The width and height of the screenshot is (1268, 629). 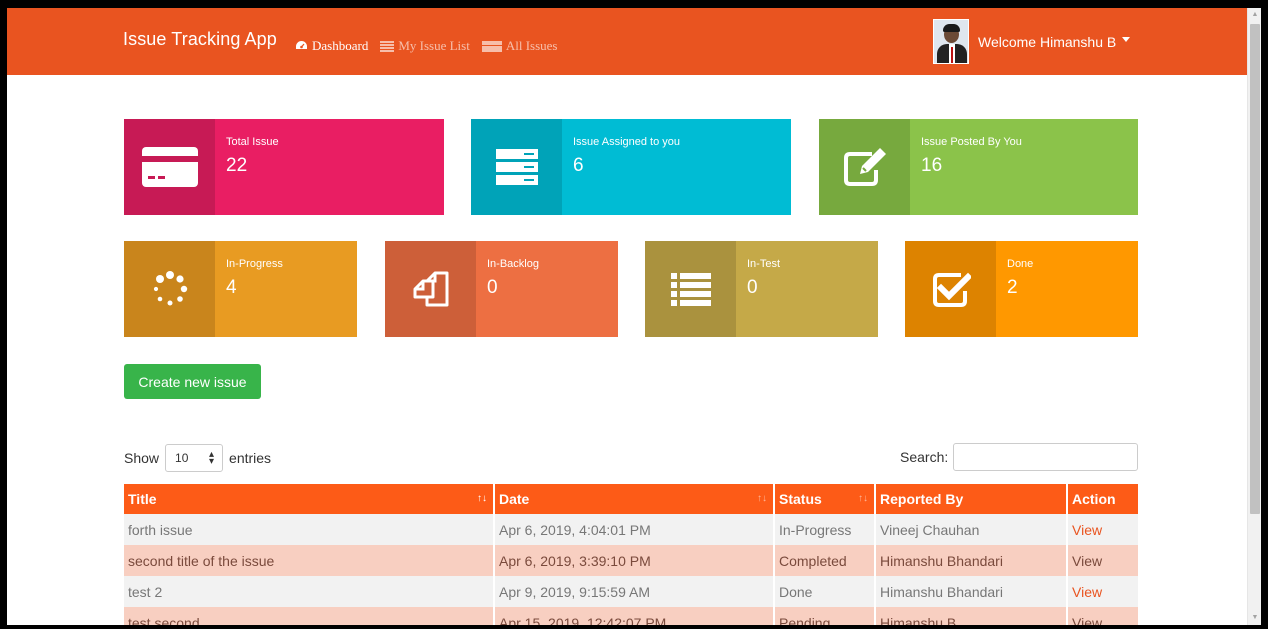 I want to click on scroll-up-icon: ▲, so click(x=1254, y=15).